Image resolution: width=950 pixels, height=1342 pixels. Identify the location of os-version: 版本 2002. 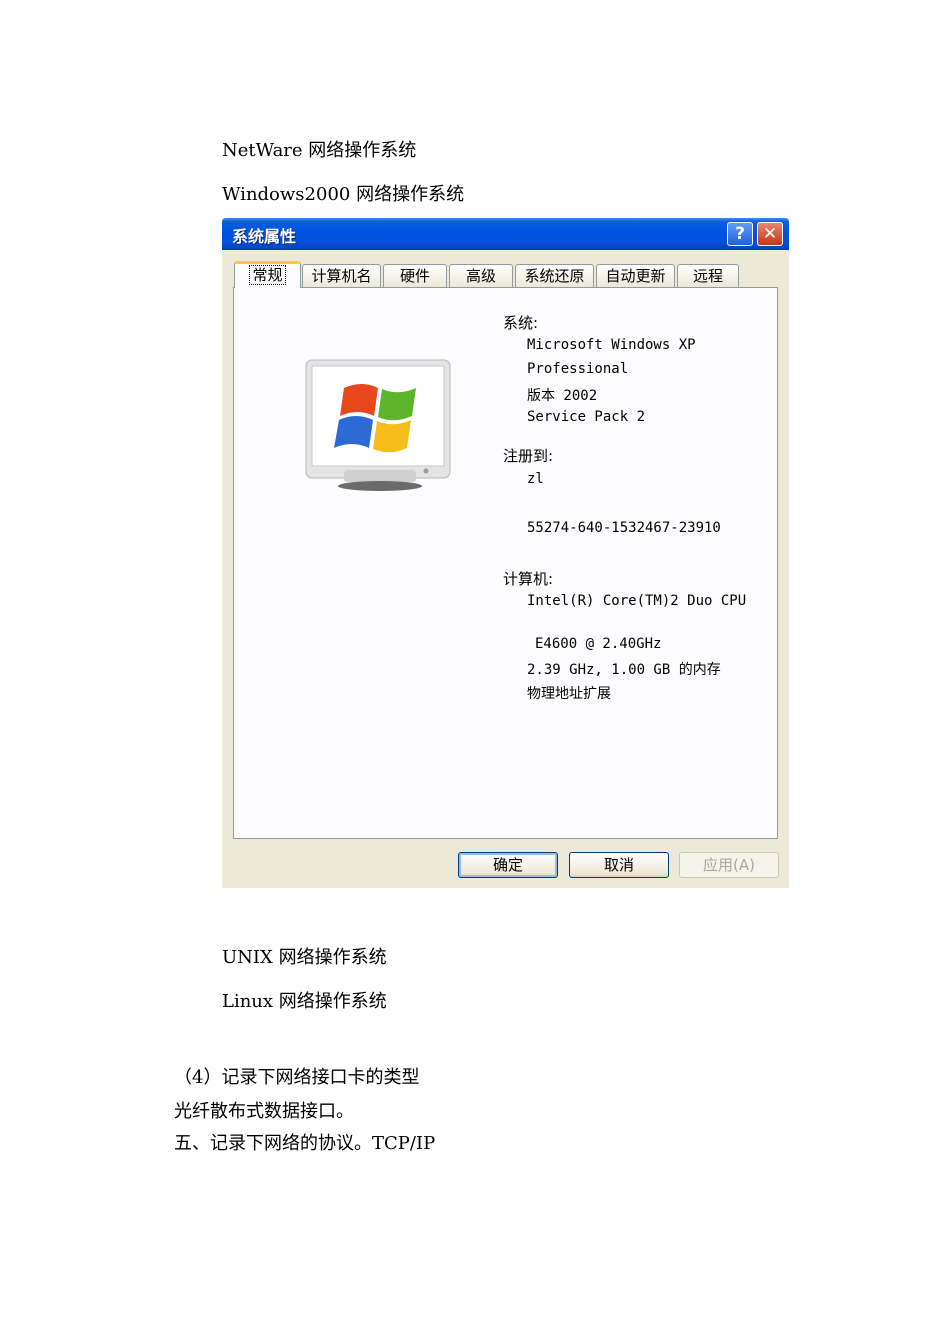
(562, 396).